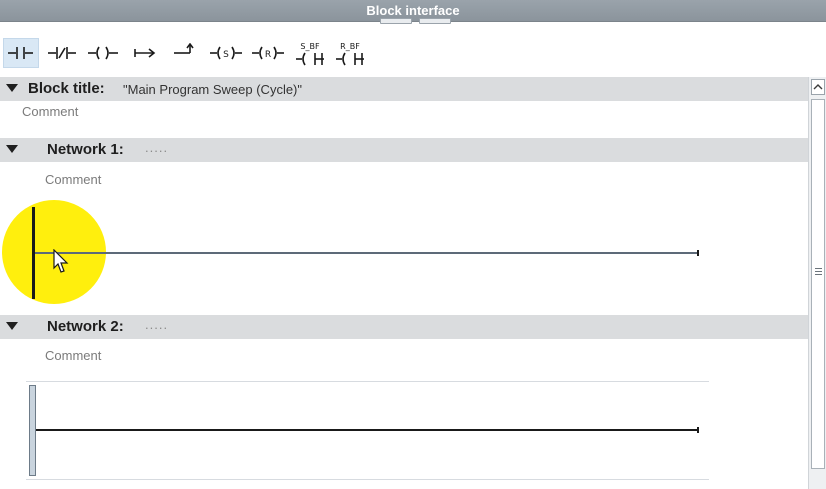 The width and height of the screenshot is (826, 489). I want to click on vertical-scrollbar, so click(817, 283).